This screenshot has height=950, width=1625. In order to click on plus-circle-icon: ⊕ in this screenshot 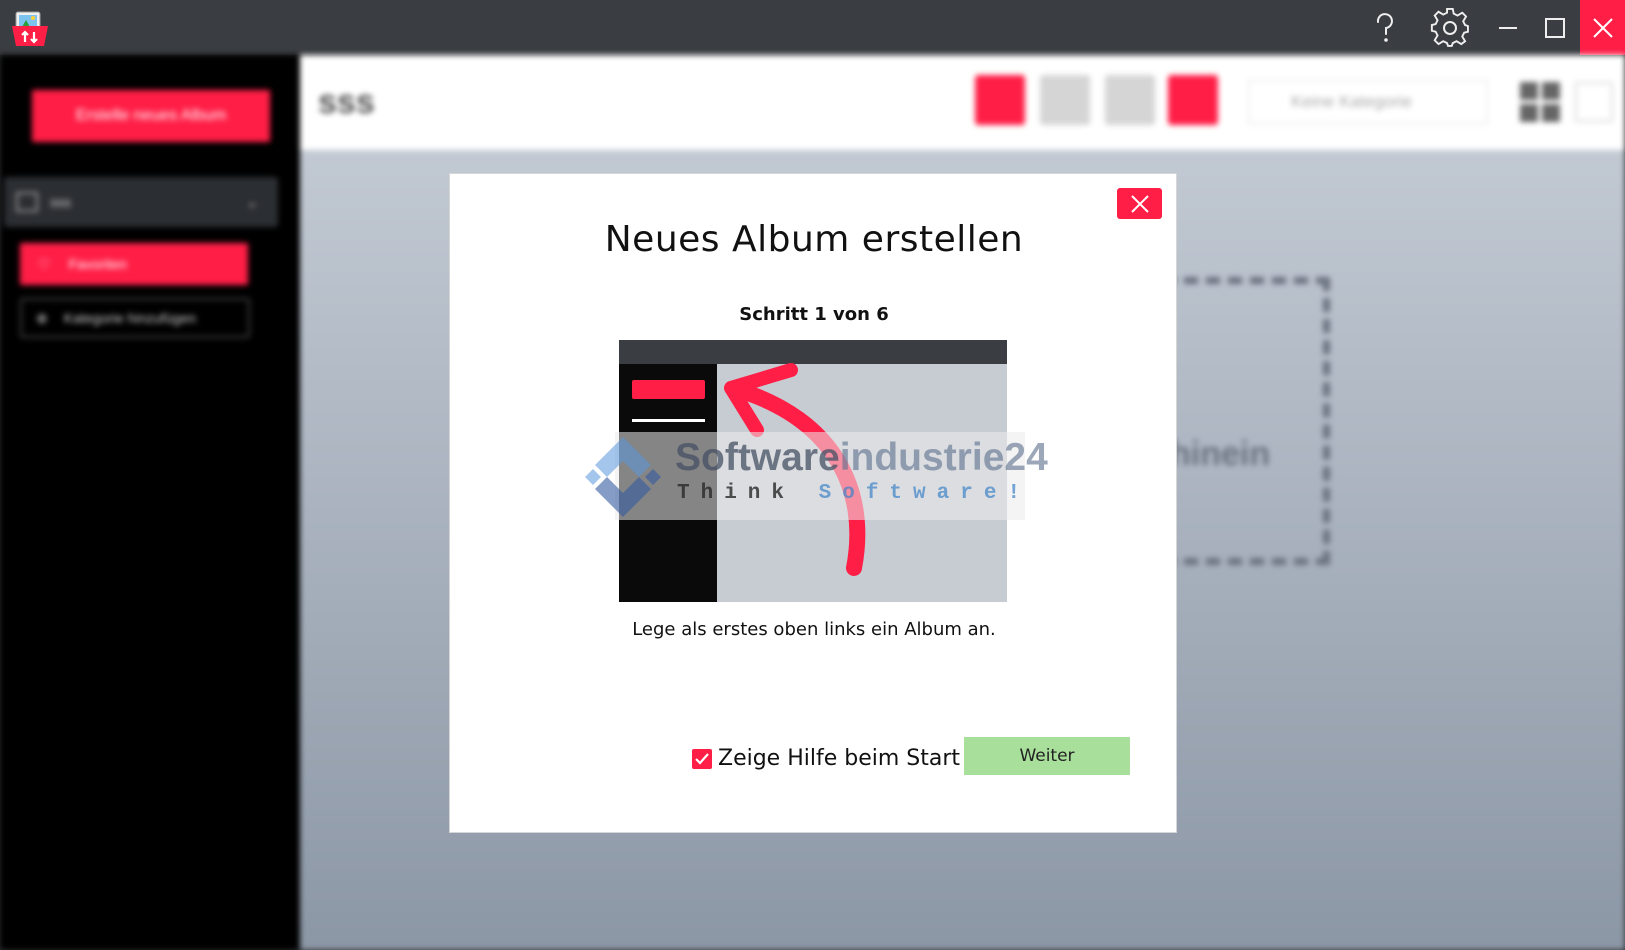, I will do `click(42, 317)`.